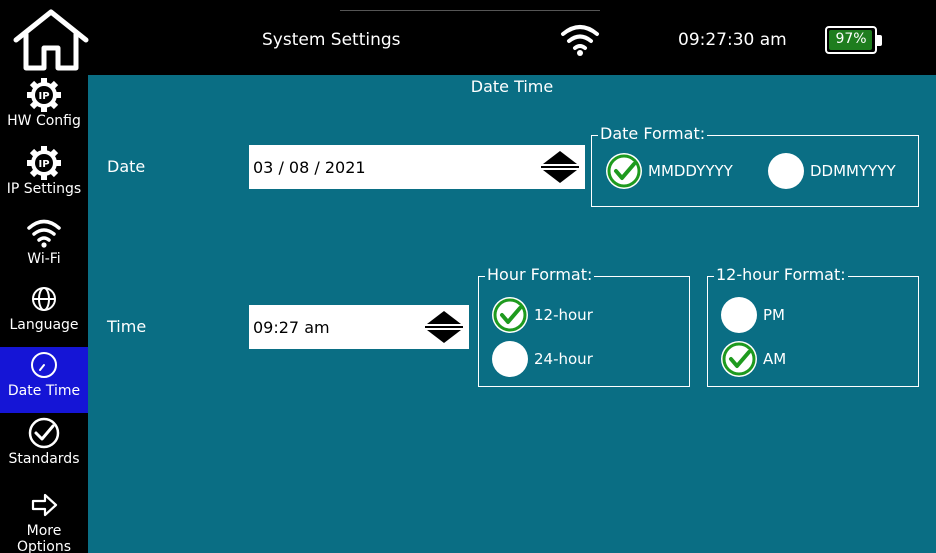 The image size is (936, 553). I want to click on date-format-legend: Date Format:, so click(653, 133).